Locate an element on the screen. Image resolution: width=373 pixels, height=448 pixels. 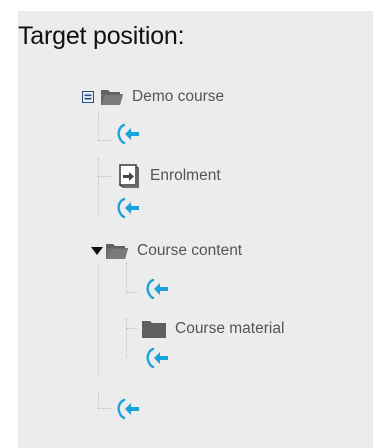
enrolment-document-icon is located at coordinates (129, 176).